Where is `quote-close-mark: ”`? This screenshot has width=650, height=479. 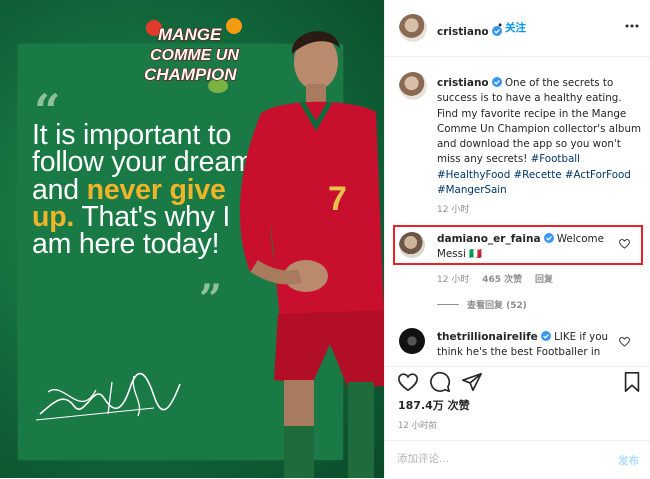 quote-close-mark: ” is located at coordinates (211, 299).